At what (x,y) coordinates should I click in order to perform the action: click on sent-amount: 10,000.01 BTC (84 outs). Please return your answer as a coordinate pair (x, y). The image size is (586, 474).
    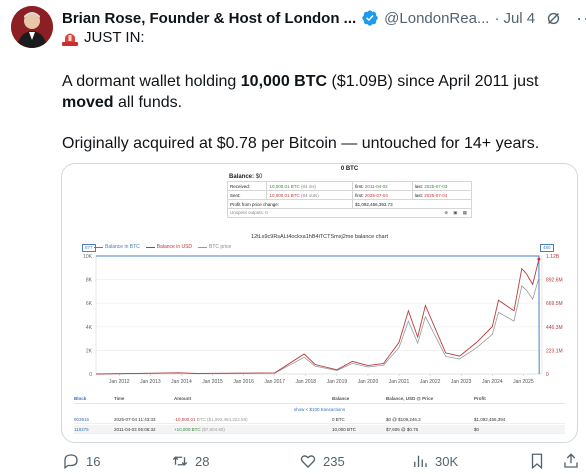
    Looking at the image, I should click on (310, 195).